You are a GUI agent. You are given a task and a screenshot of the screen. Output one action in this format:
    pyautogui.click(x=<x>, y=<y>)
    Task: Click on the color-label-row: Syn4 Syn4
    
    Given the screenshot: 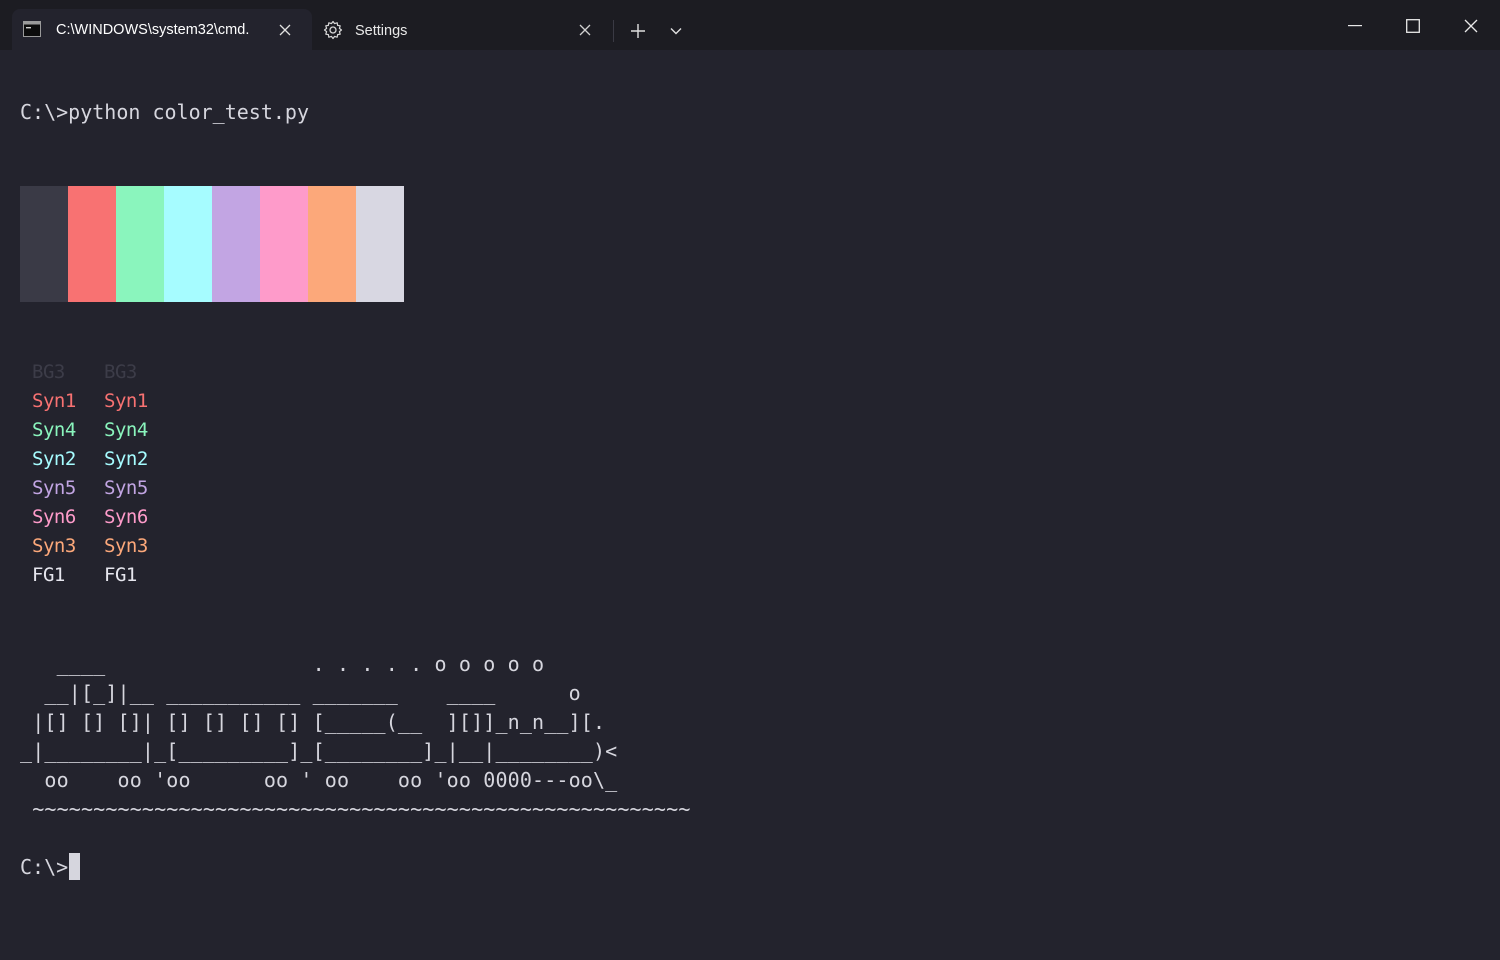 What is the action you would take?
    pyautogui.click(x=90, y=430)
    